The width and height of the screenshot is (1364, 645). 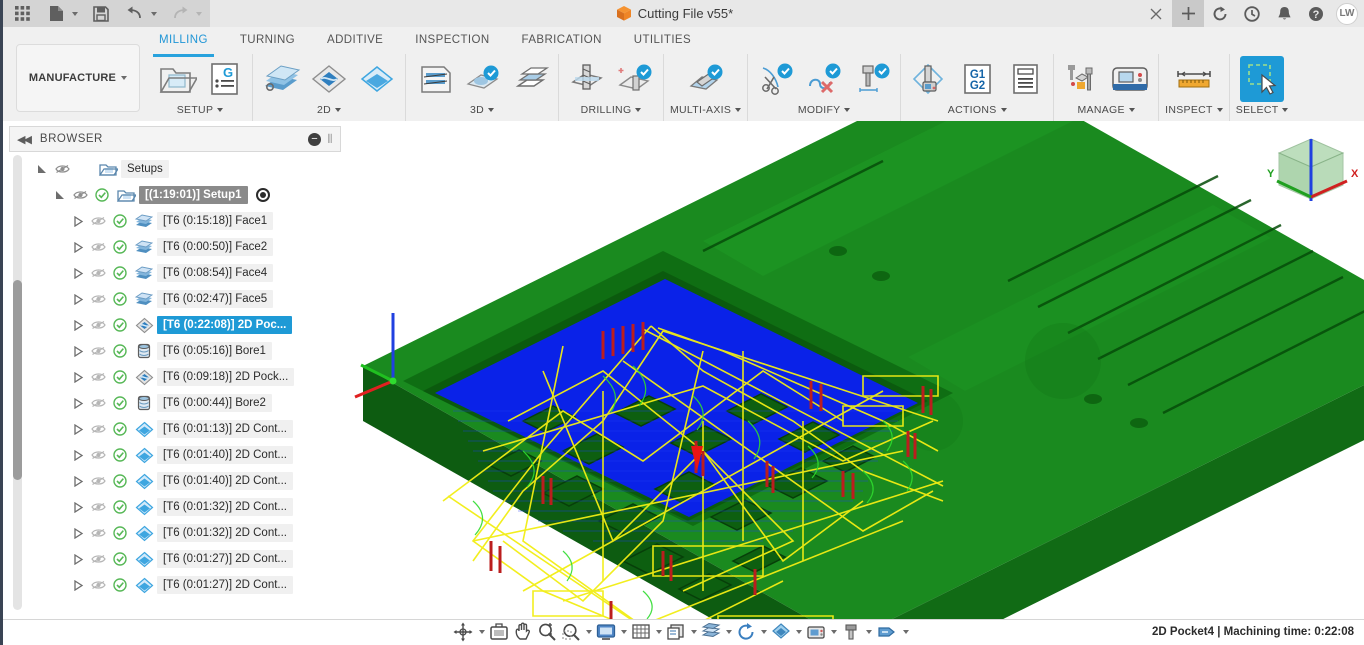 I want to click on gcode-actions-icon: G1 G2, so click(x=977, y=79).